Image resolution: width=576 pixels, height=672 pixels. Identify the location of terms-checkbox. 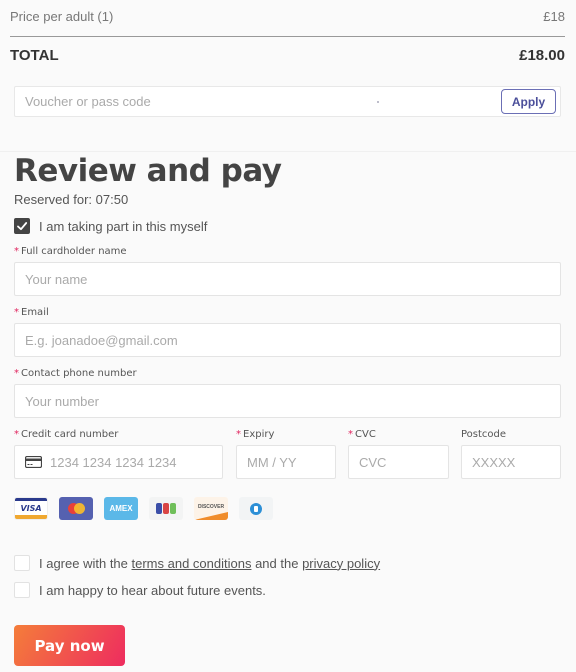
(22, 563).